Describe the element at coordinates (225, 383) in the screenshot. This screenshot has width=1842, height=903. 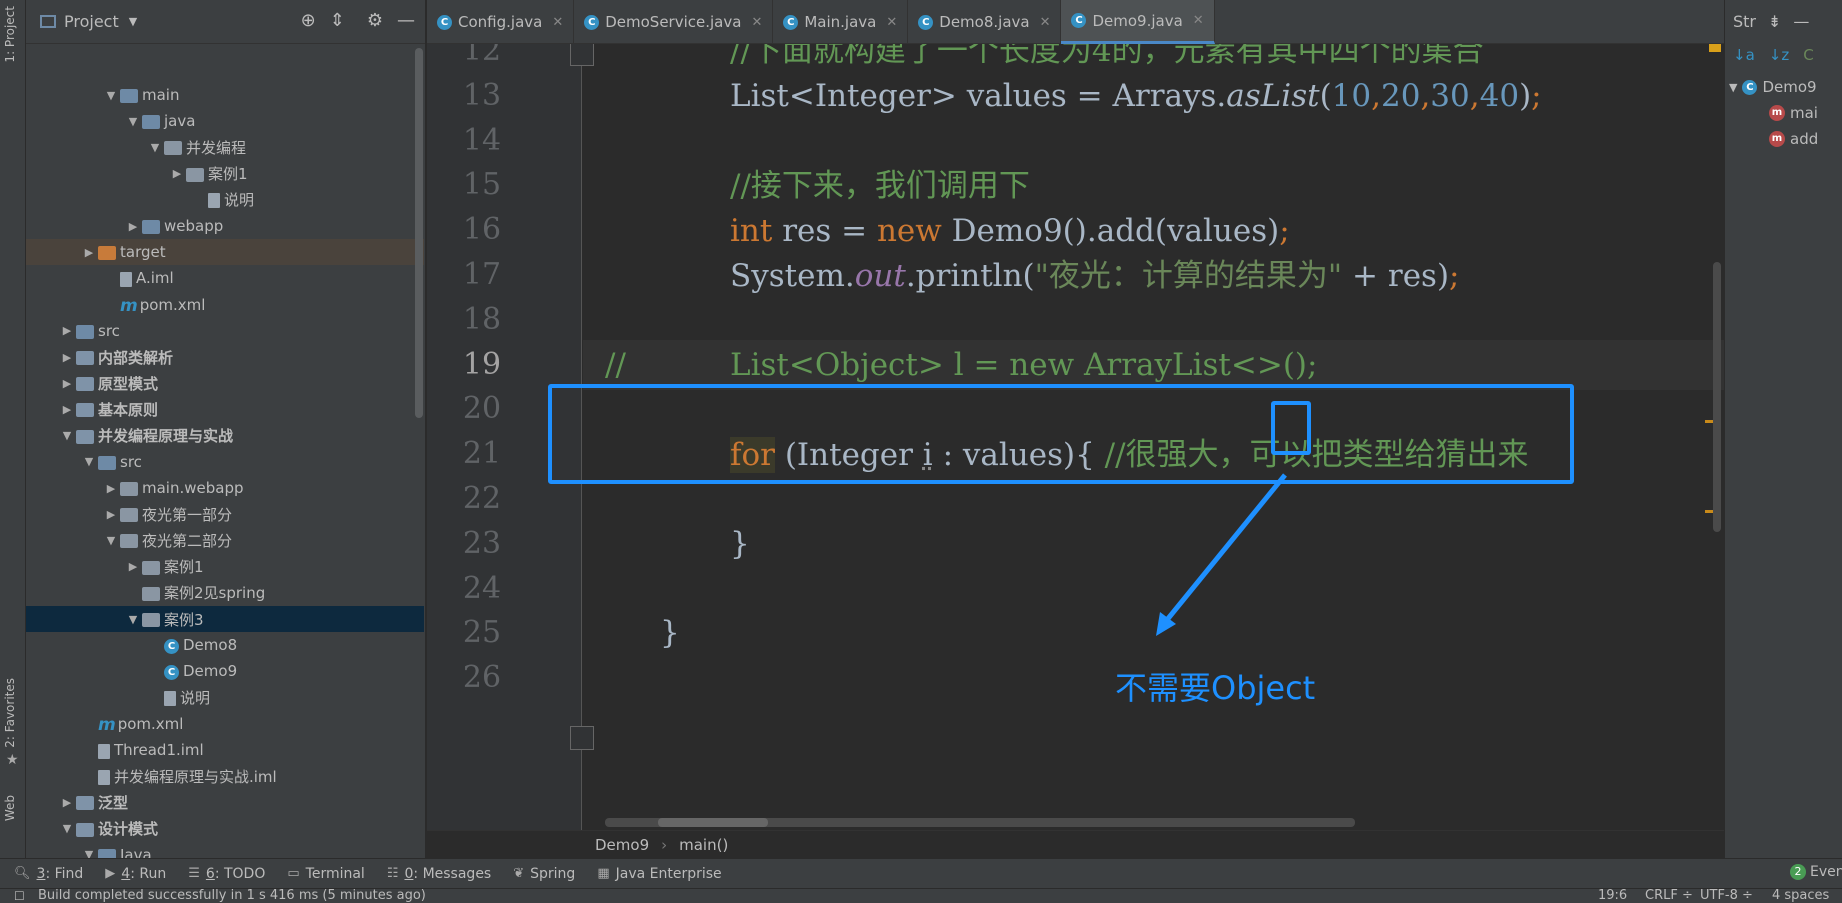
I see `tree-item: ▶ 原型模式` at that location.